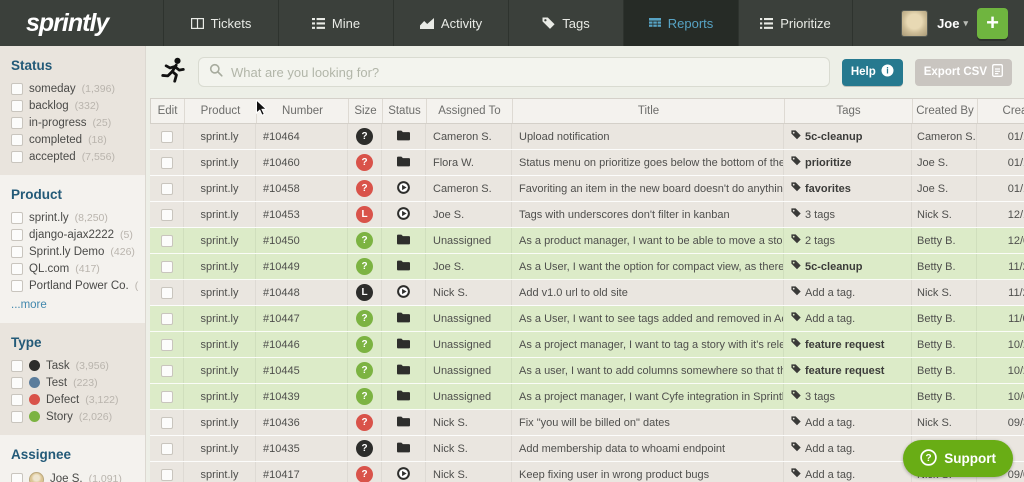 This screenshot has width=1024, height=482. What do you see at coordinates (302, 472) in the screenshot?
I see `cell-number: #10417` at bounding box center [302, 472].